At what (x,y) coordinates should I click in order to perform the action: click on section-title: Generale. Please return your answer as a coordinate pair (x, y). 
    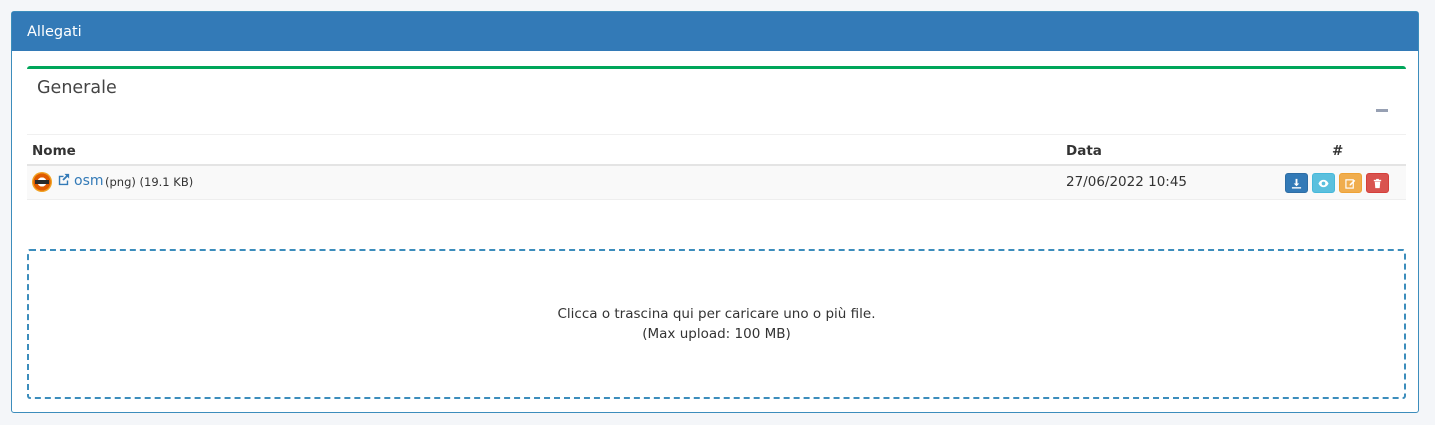
    Looking at the image, I should click on (77, 88).